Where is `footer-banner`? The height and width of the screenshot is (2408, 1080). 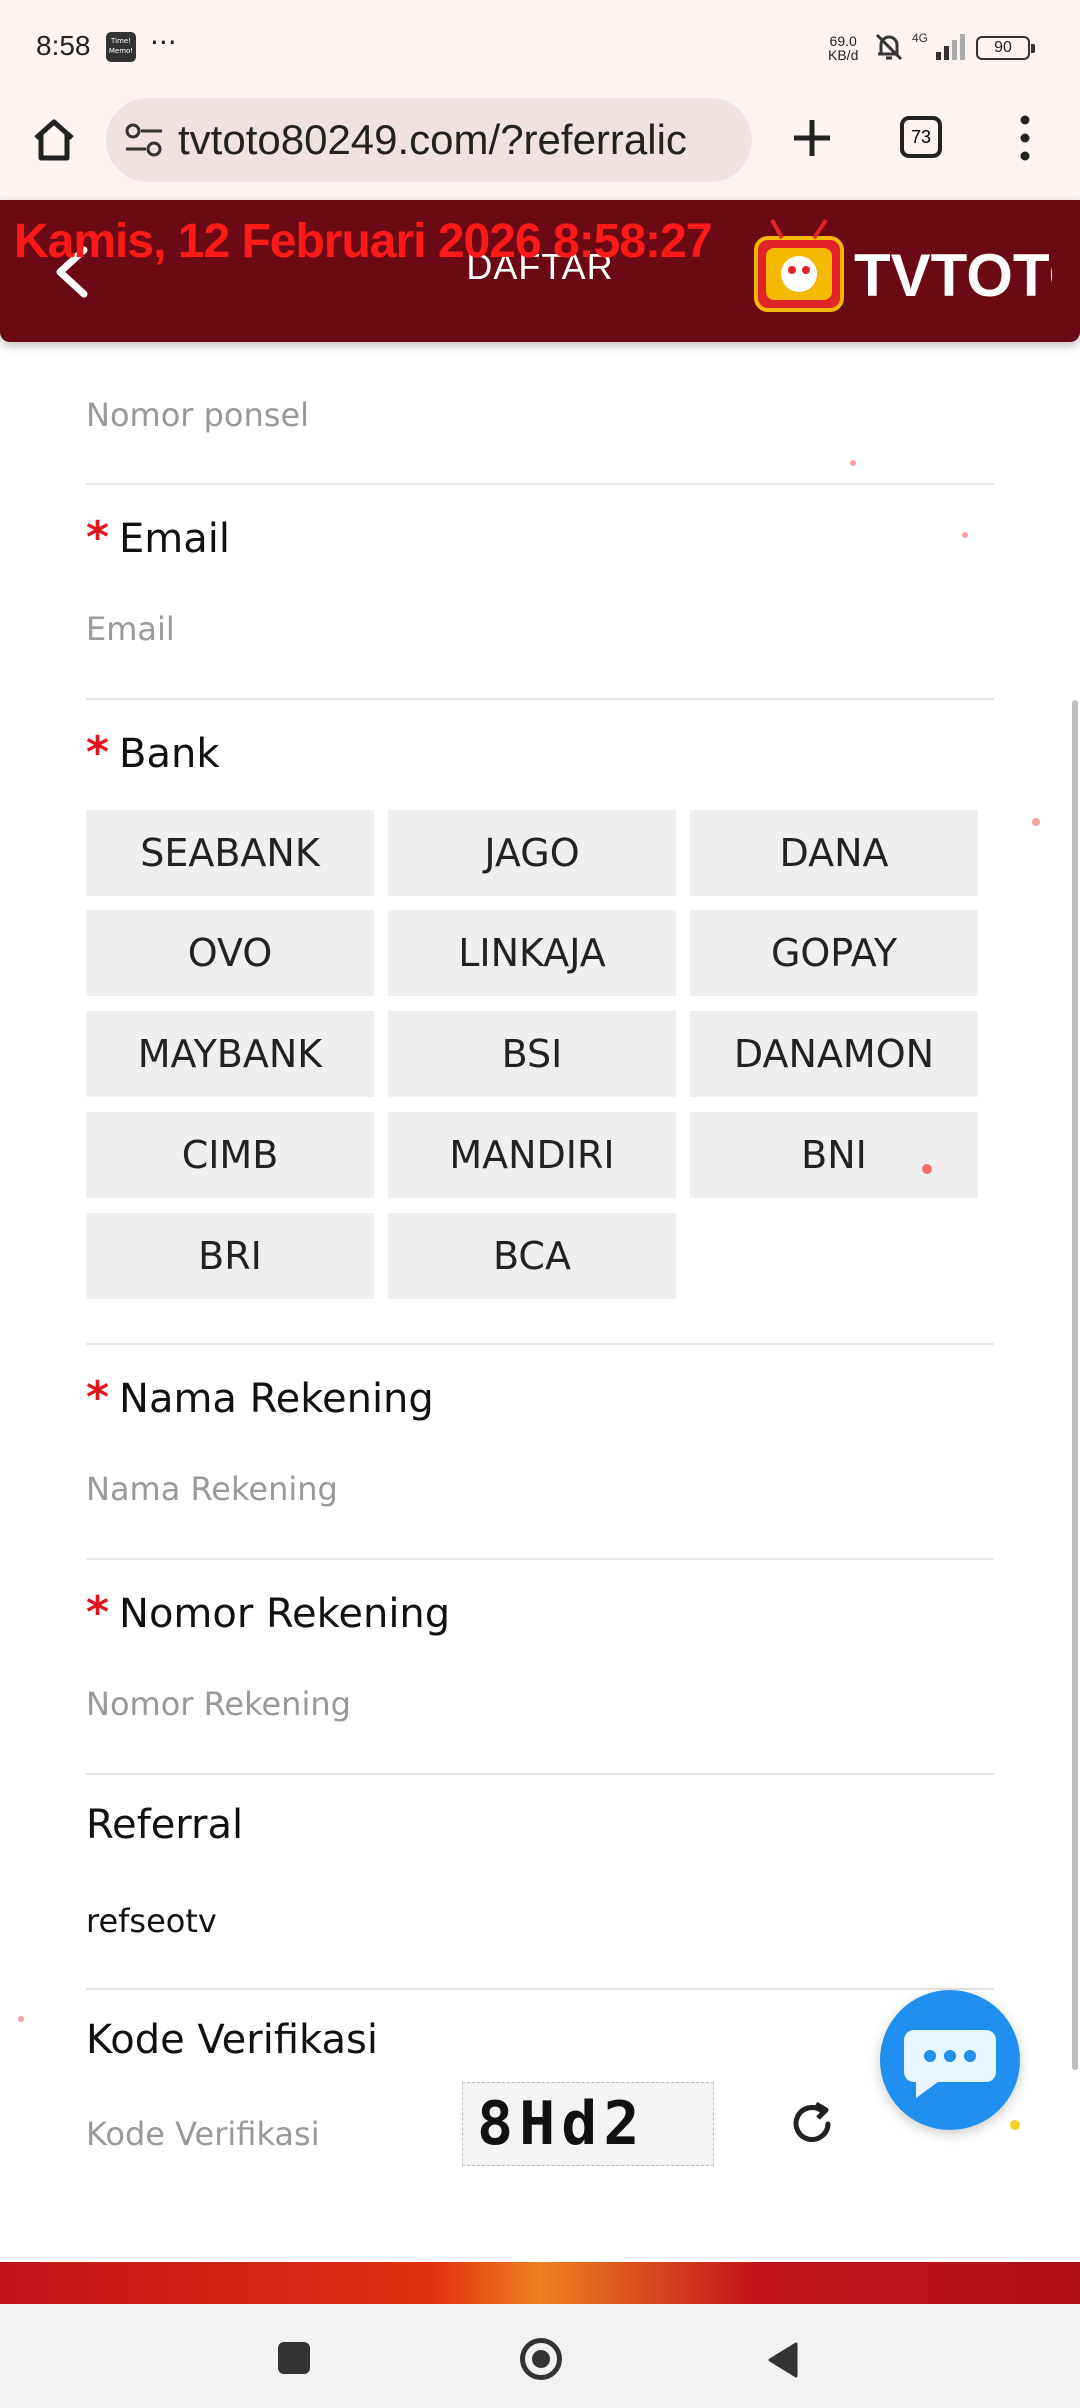
footer-banner is located at coordinates (540, 2283).